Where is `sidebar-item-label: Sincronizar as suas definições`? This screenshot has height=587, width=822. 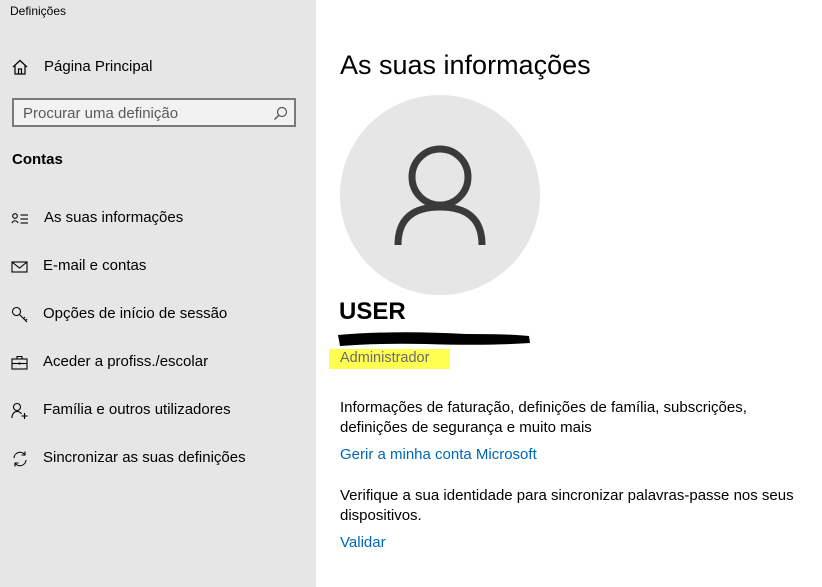 sidebar-item-label: Sincronizar as suas definições is located at coordinates (144, 457).